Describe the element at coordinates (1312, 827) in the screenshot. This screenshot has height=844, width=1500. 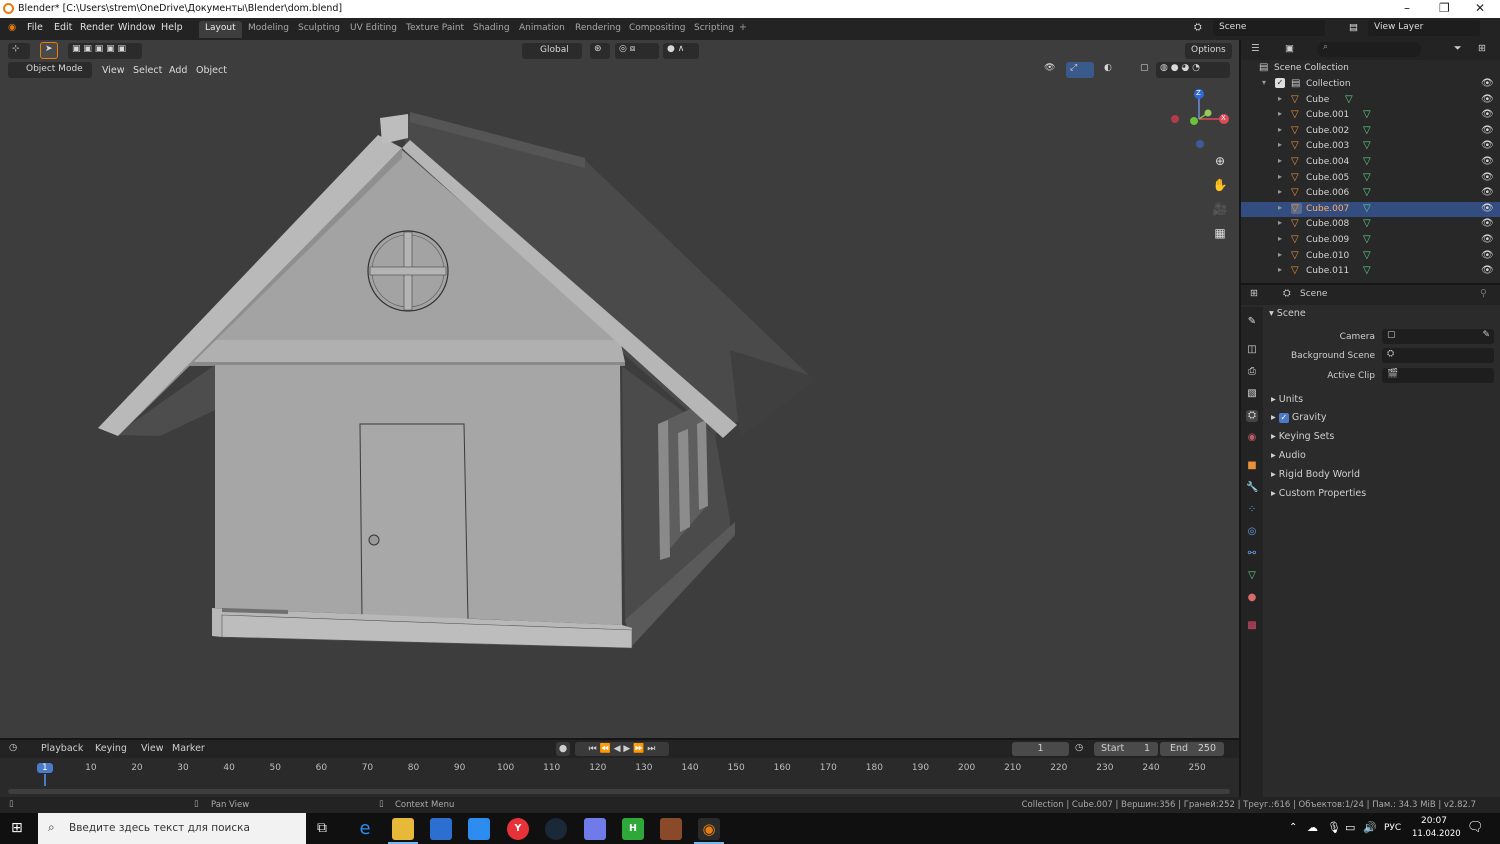
I see `onedrive-icon: ☁` at that location.